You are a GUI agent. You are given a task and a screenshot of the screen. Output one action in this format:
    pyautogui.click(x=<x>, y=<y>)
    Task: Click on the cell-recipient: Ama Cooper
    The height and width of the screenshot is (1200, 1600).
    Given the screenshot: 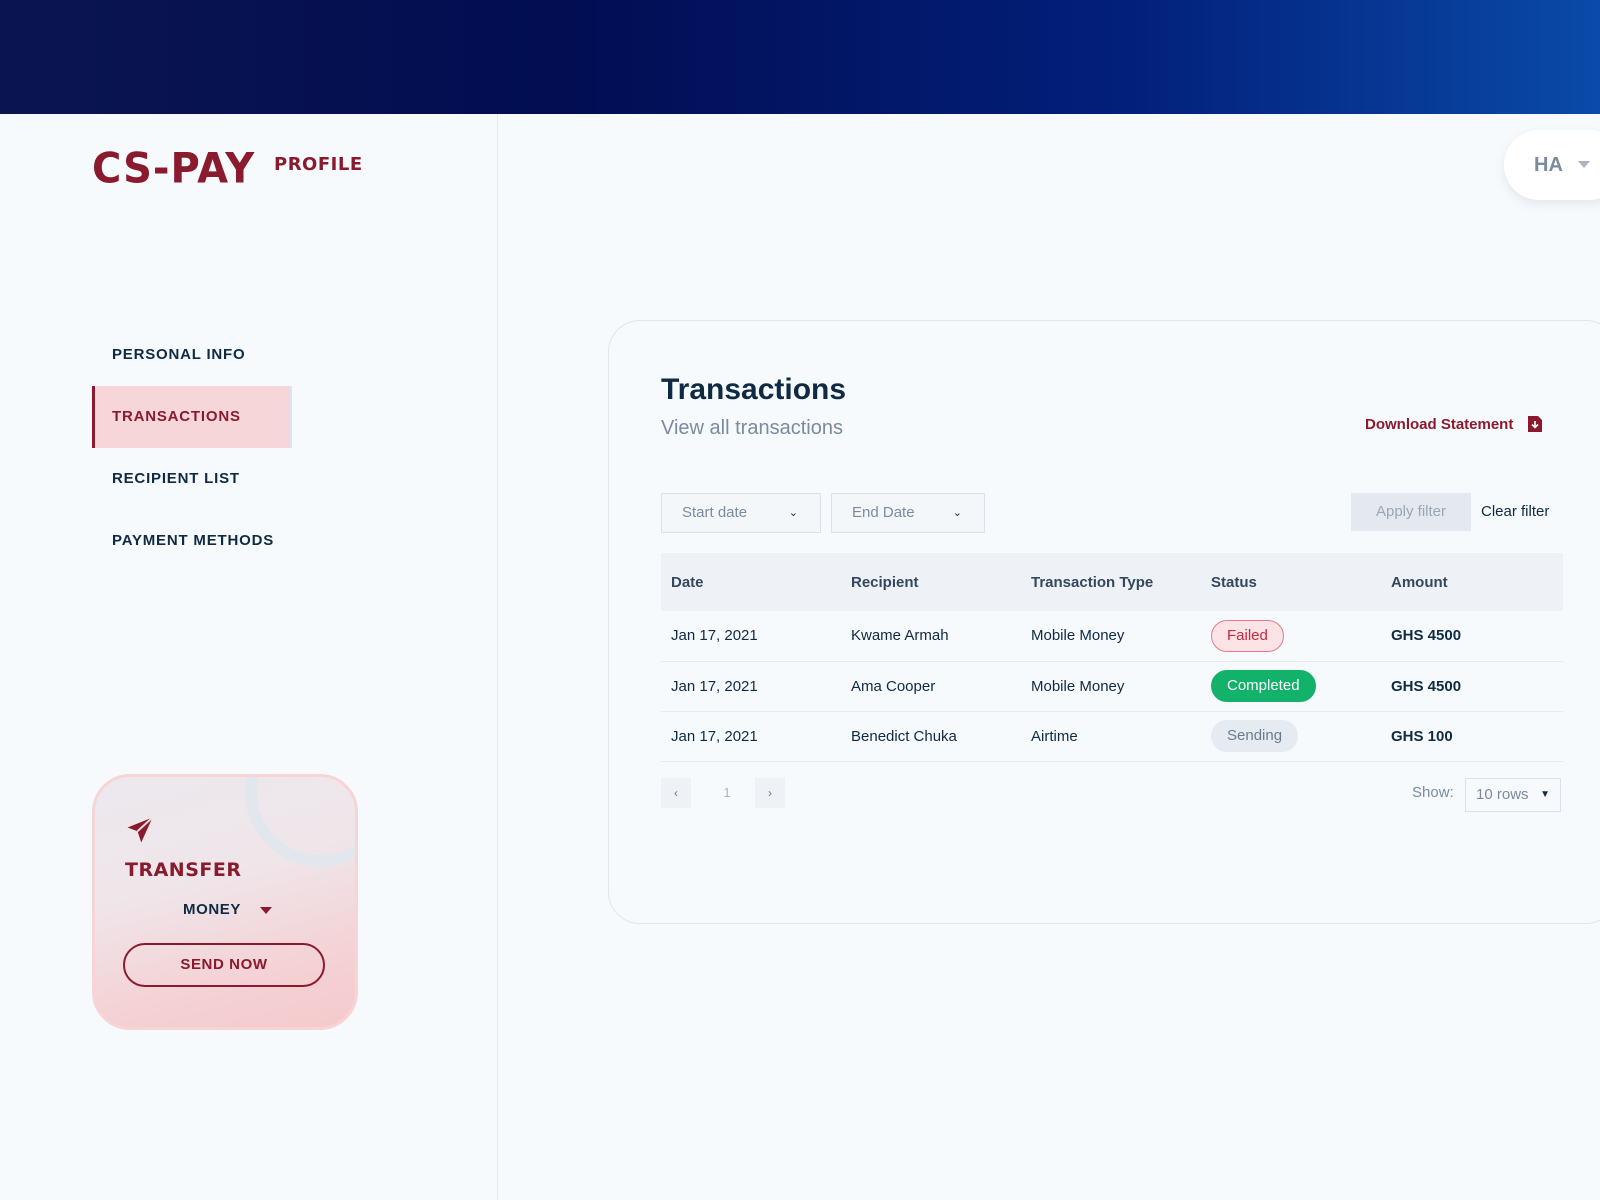 What is the action you would take?
    pyautogui.click(x=931, y=686)
    